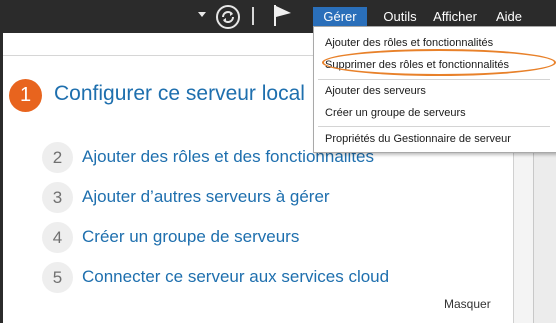  What do you see at coordinates (202, 14) in the screenshot?
I see `chevron-down-icon` at bounding box center [202, 14].